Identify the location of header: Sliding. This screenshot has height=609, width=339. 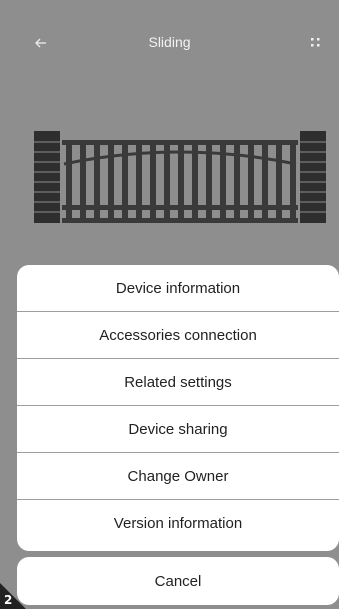
(169, 44).